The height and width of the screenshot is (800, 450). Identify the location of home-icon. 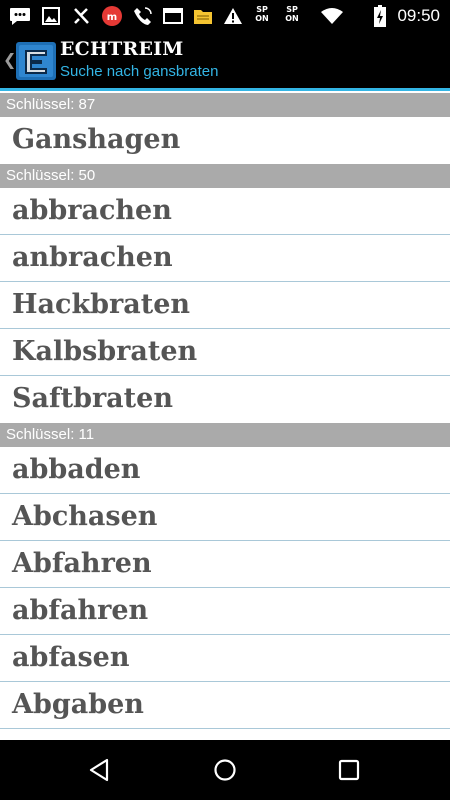
(225, 770).